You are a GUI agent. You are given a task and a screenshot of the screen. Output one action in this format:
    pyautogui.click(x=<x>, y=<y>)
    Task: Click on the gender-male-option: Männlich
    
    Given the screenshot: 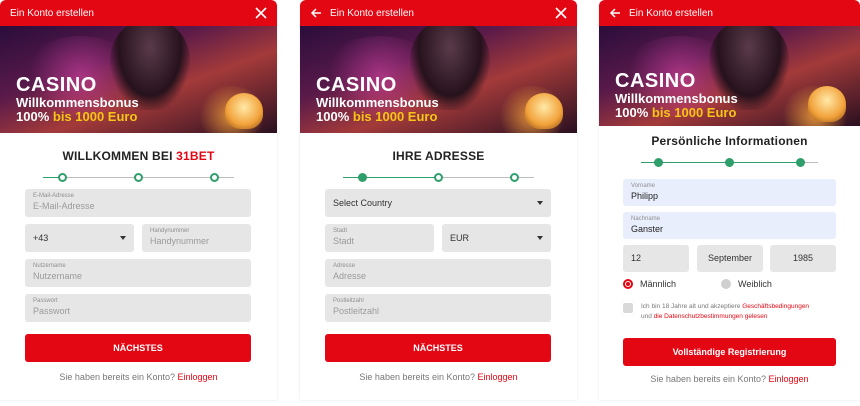 What is the action you would take?
    pyautogui.click(x=649, y=284)
    